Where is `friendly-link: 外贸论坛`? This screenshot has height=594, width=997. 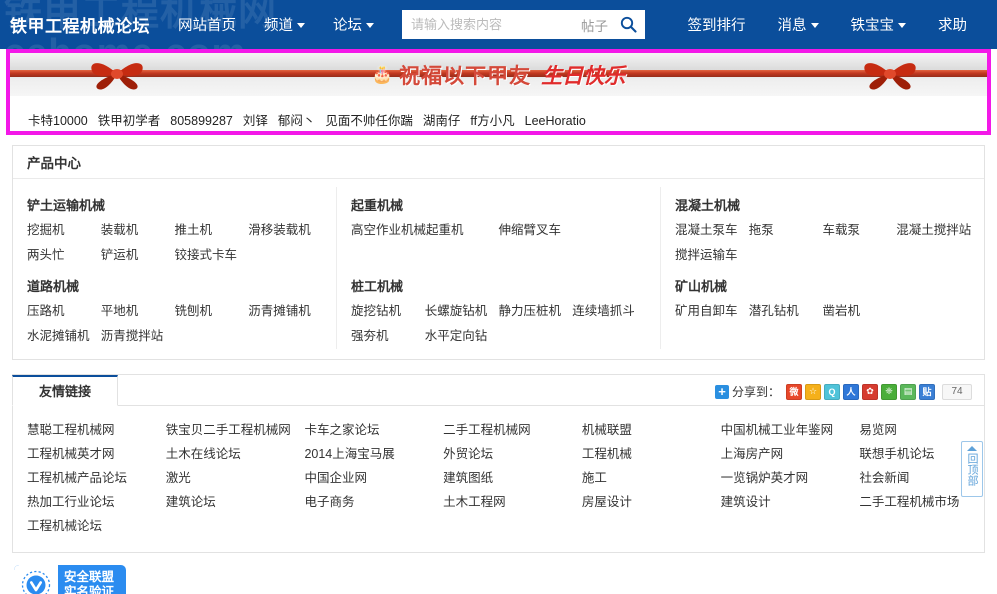
friendly-link: 外贸论坛 is located at coordinates (505, 454).